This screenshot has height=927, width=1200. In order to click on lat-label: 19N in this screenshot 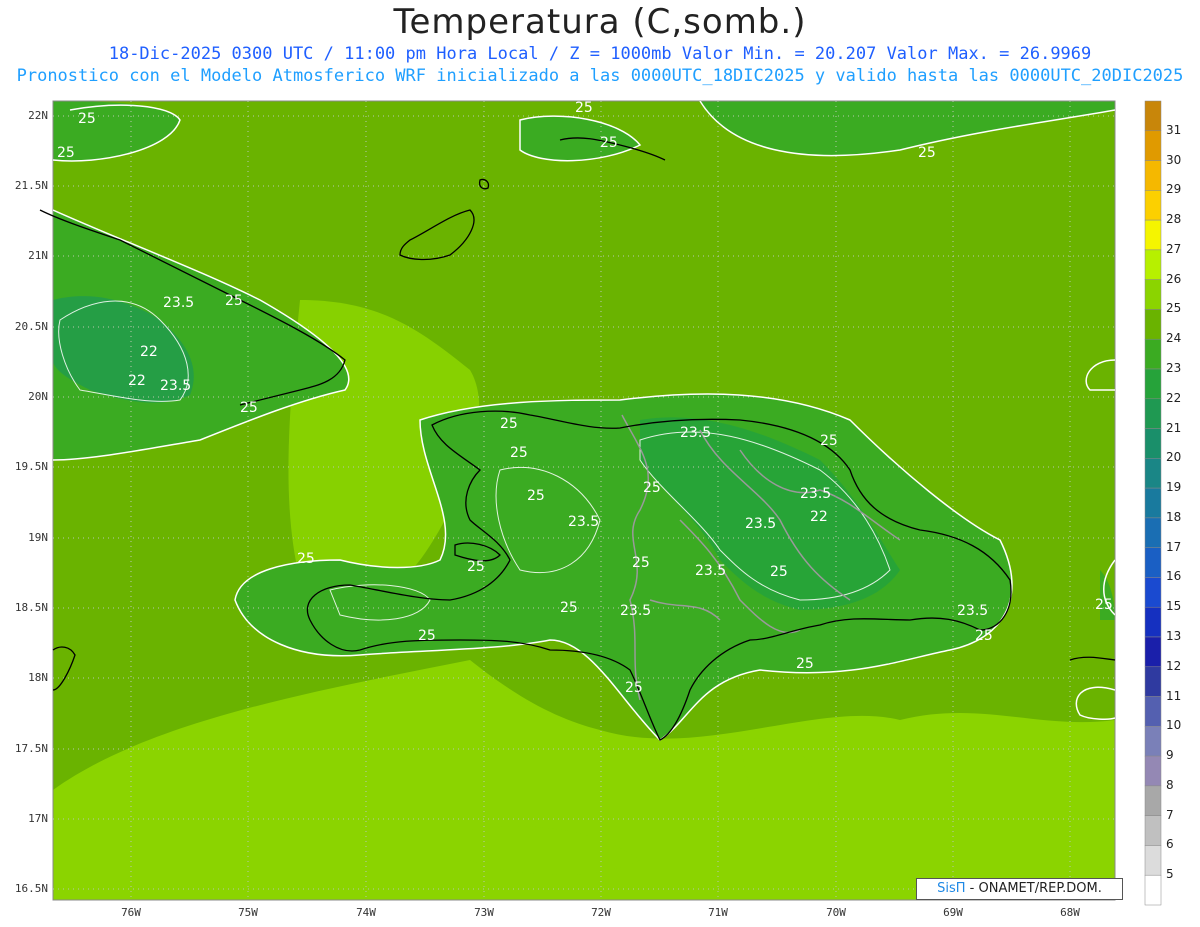, I will do `click(38, 537)`.